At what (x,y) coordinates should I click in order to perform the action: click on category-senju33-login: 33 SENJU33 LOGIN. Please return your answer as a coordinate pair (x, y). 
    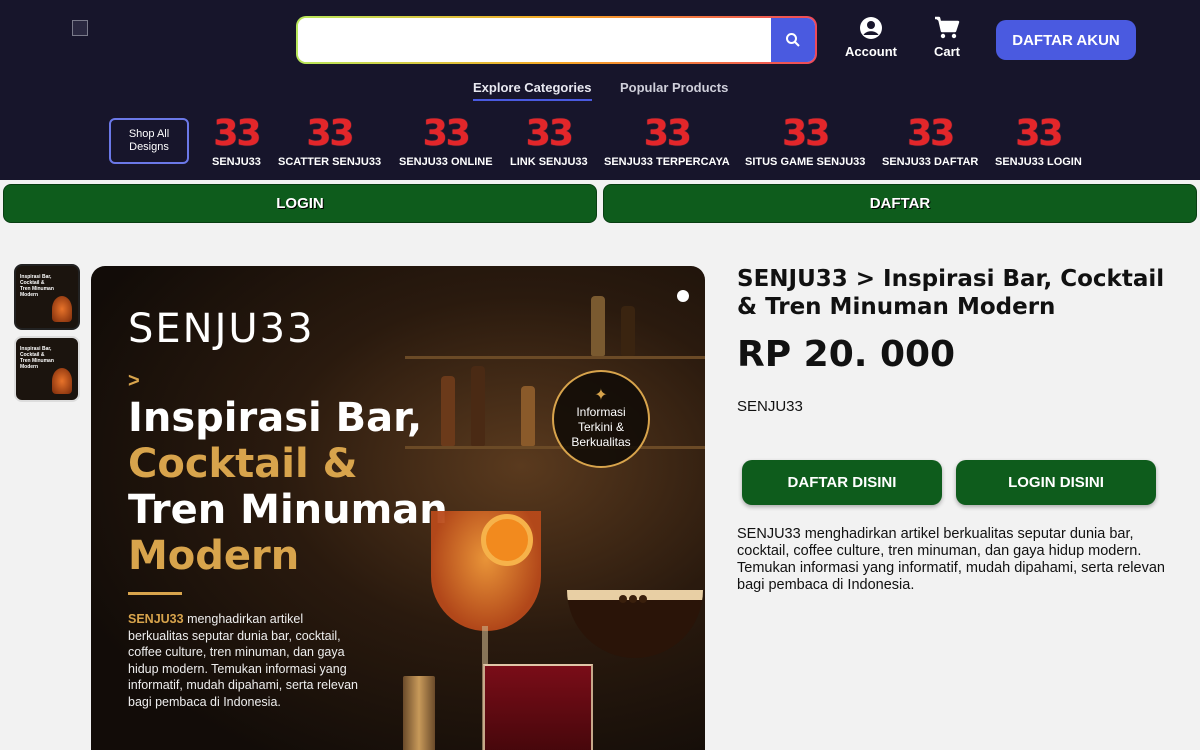
    Looking at the image, I should click on (1038, 141).